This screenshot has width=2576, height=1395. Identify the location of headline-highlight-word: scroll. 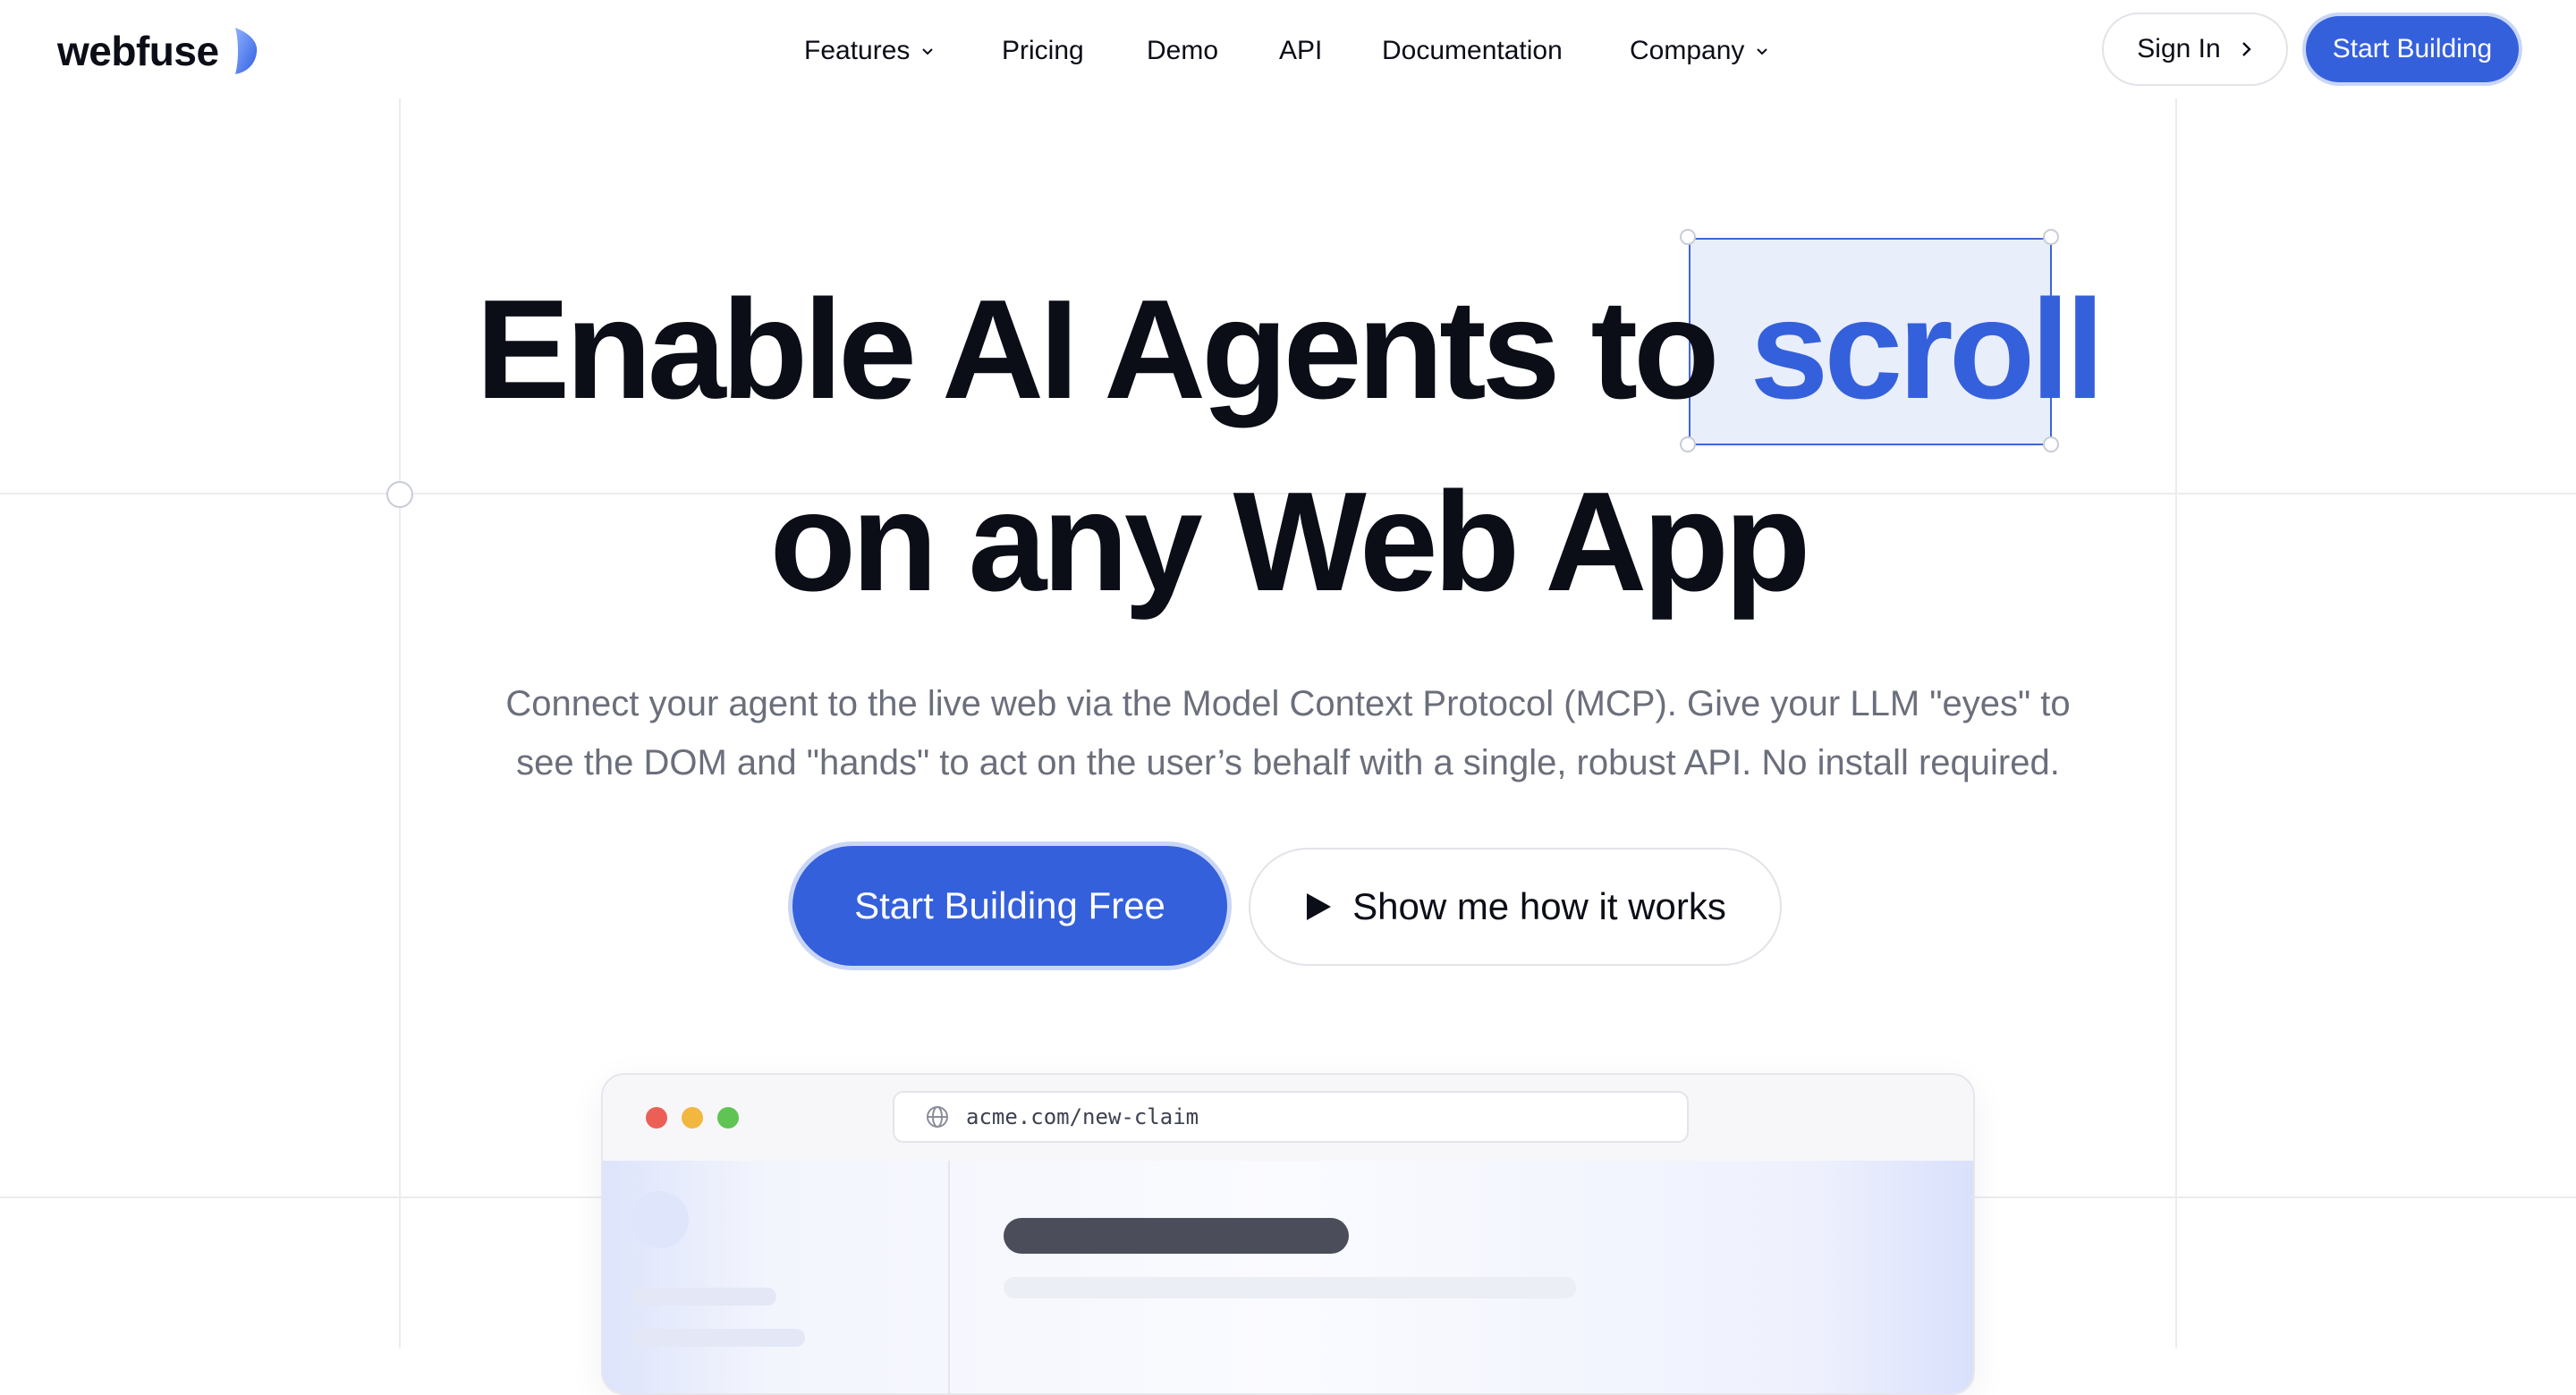
(1928, 349).